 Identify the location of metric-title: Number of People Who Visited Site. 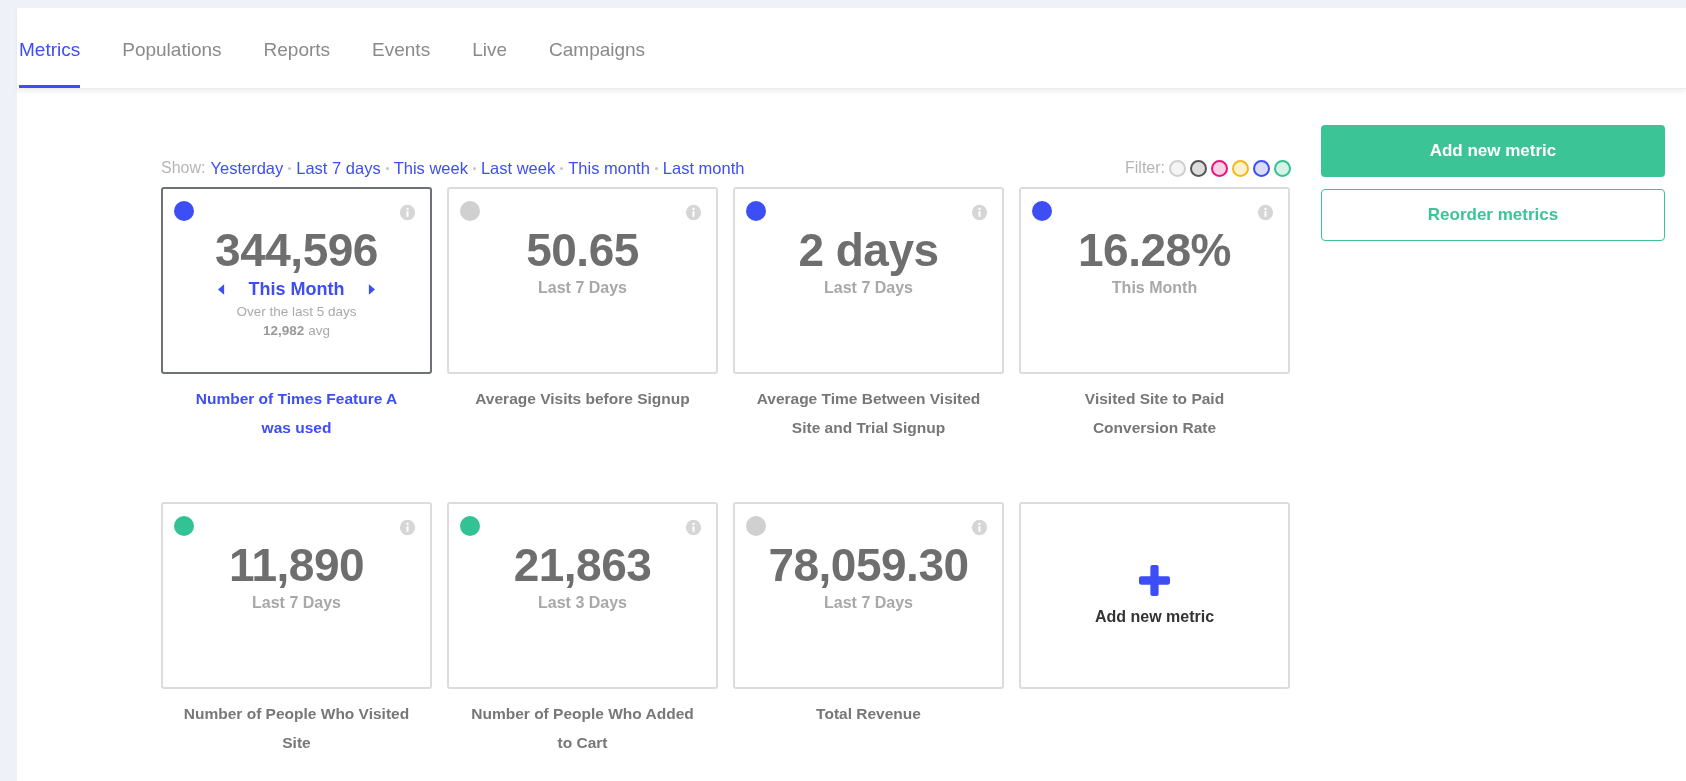
(296, 728).